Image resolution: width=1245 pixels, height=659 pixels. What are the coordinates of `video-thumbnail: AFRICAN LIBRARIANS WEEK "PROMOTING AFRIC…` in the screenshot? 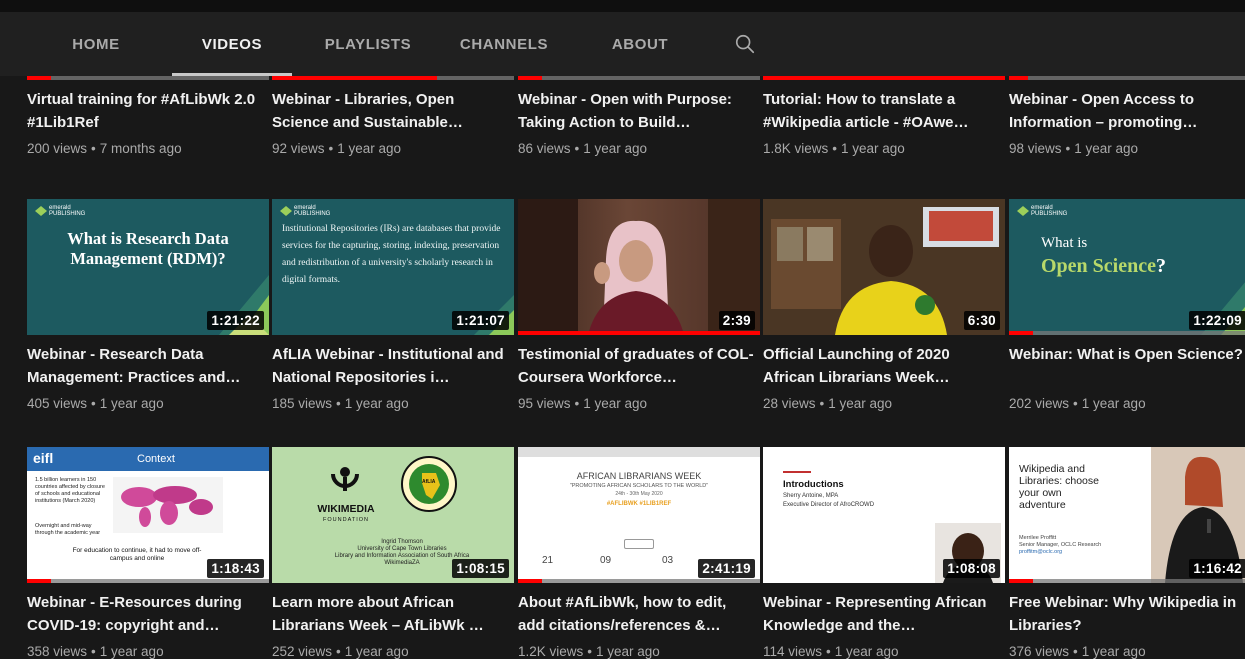 It's located at (639, 515).